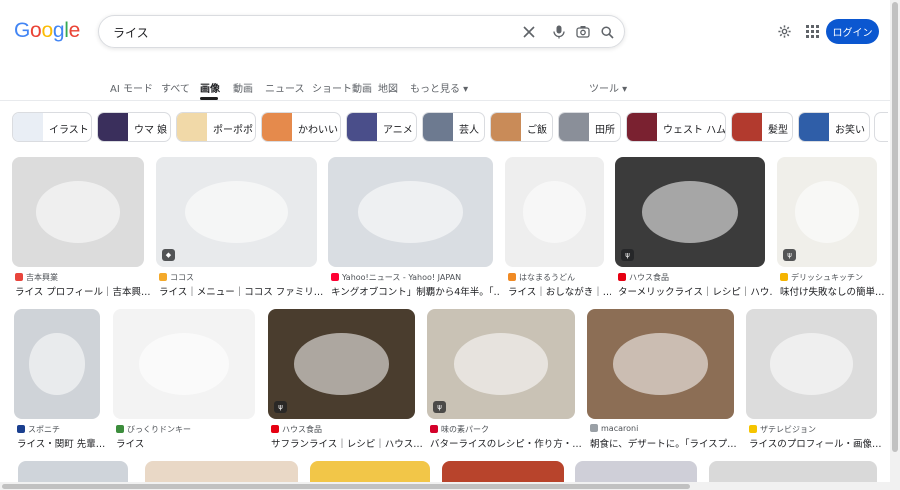 This screenshot has width=900, height=490. I want to click on chip-label: 髪型, so click(778, 130).